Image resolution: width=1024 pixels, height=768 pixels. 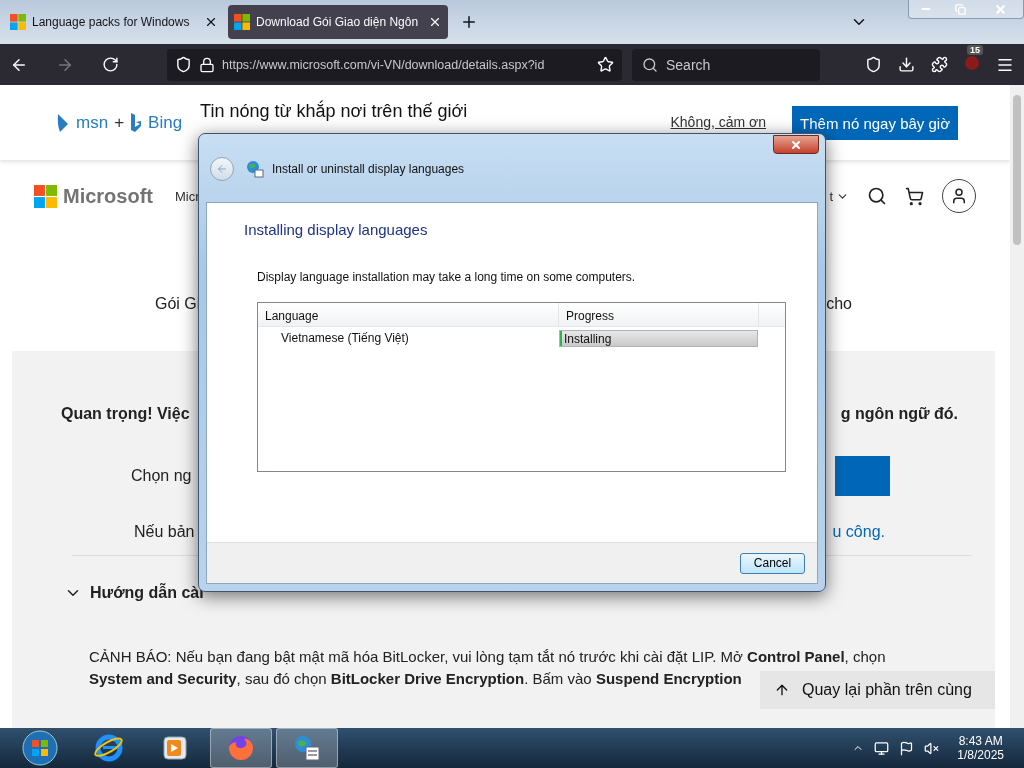 What do you see at coordinates (688, 64) in the screenshot?
I see `search-placeholder: Search` at bounding box center [688, 64].